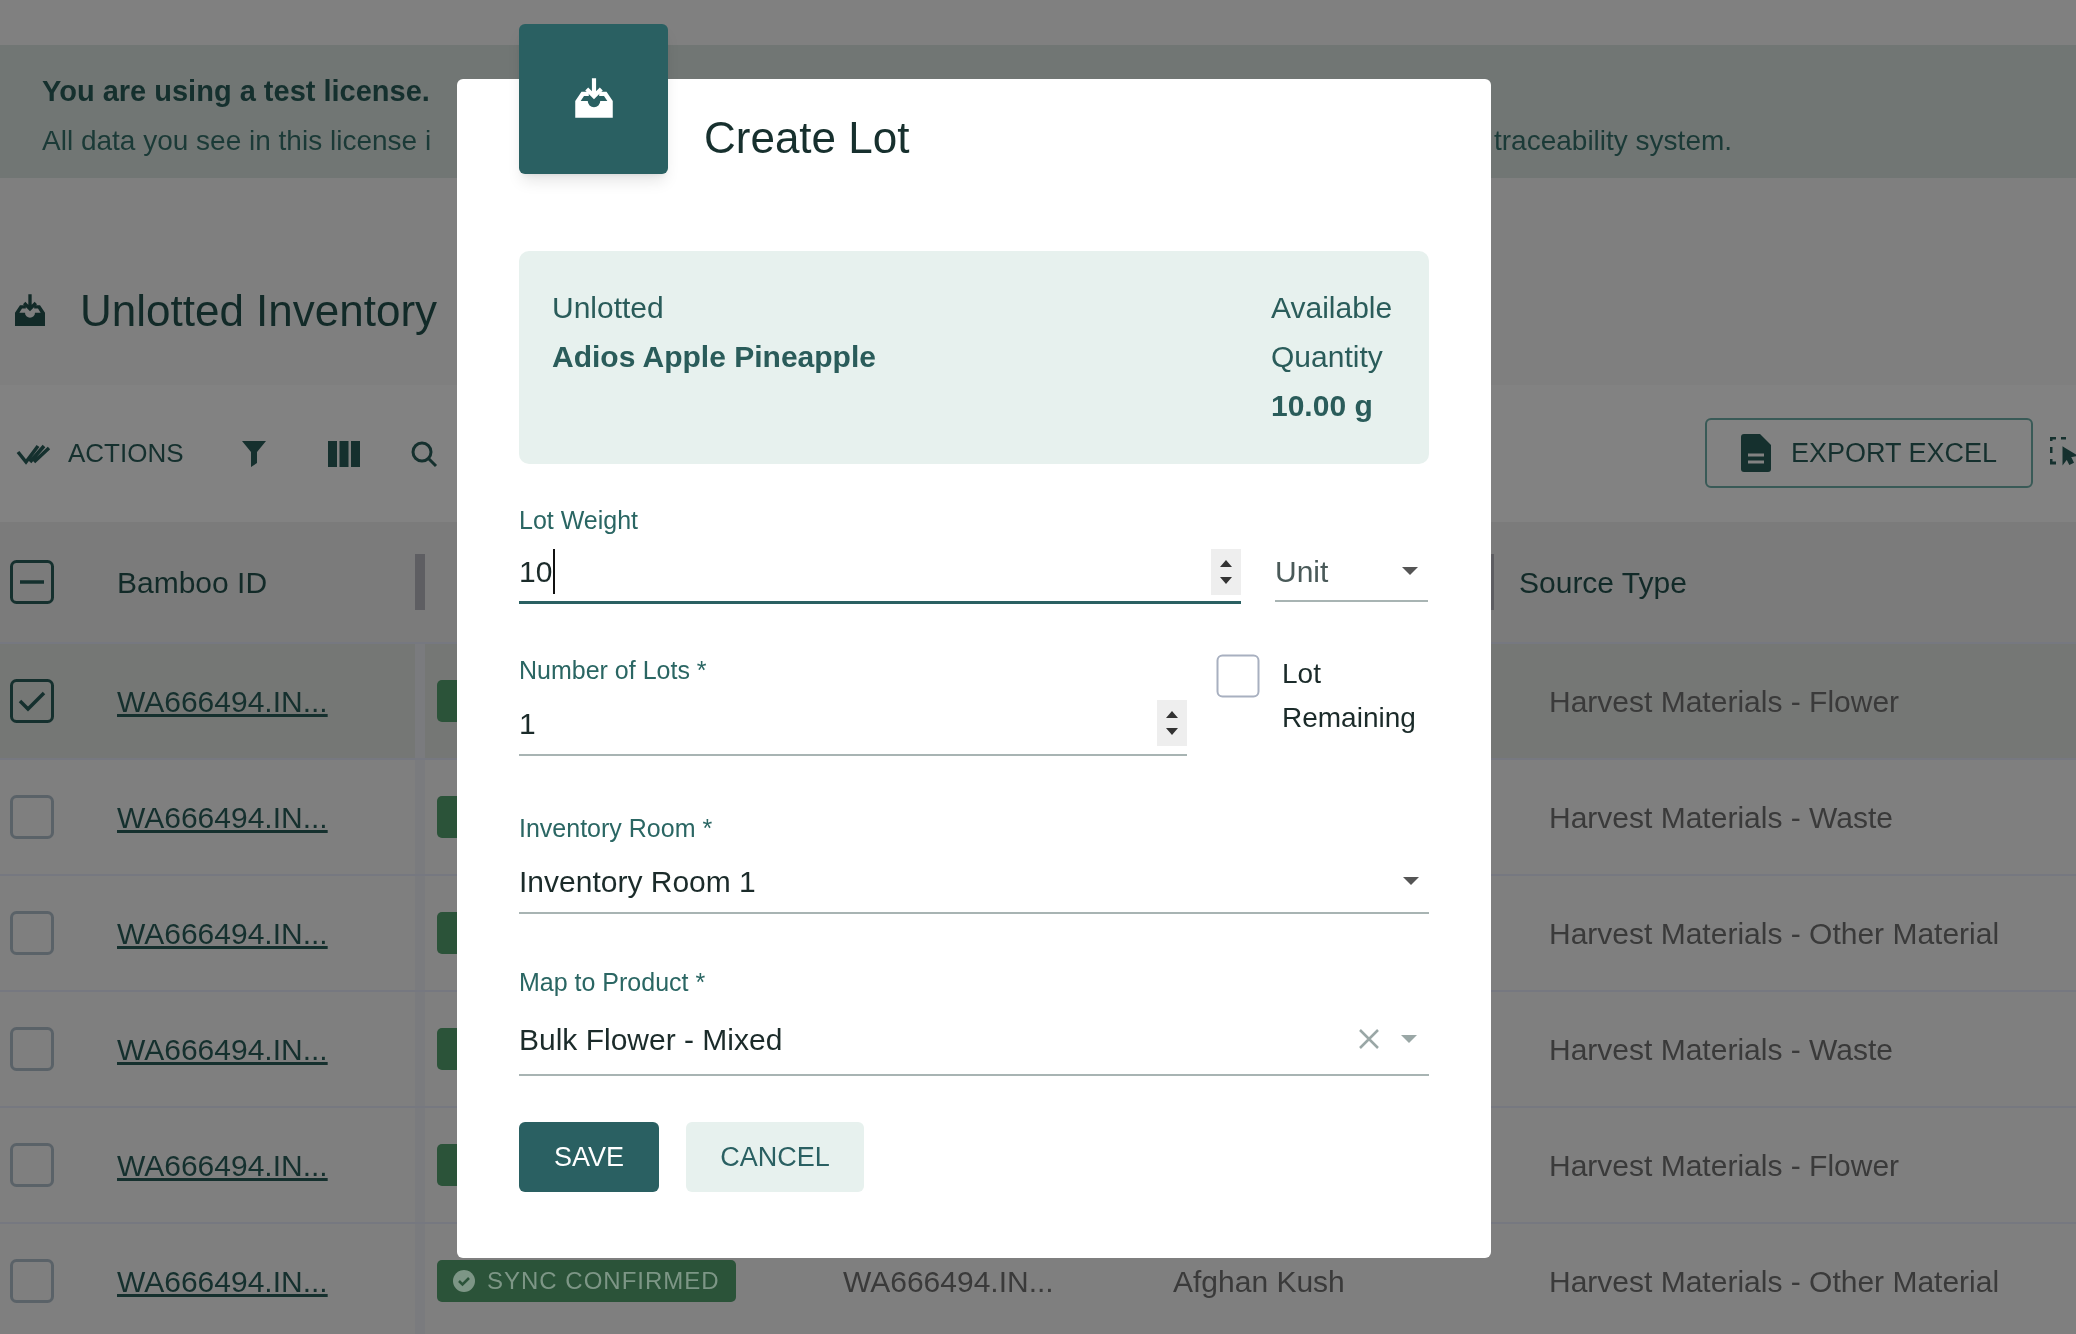 The width and height of the screenshot is (2076, 1334). What do you see at coordinates (1351, 572) in the screenshot?
I see `unit-select: Unit` at bounding box center [1351, 572].